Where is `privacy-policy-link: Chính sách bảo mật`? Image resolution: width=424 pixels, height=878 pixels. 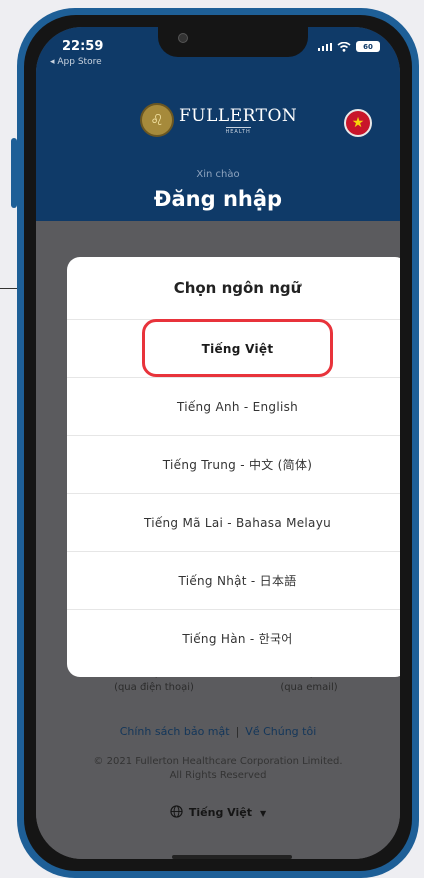 privacy-policy-link: Chính sách bảo mật is located at coordinates (175, 731).